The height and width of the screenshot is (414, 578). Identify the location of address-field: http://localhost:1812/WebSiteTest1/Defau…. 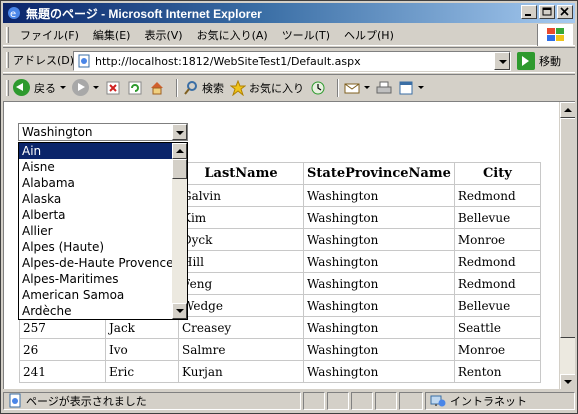
(292, 61).